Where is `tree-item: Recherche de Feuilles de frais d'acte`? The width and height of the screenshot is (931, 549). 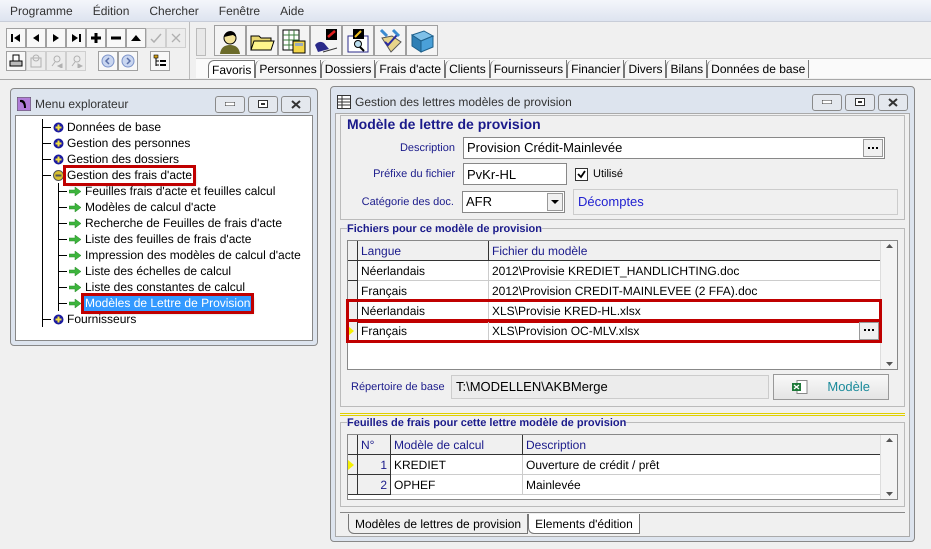 tree-item: Recherche de Feuilles de frais d'acte is located at coordinates (184, 223).